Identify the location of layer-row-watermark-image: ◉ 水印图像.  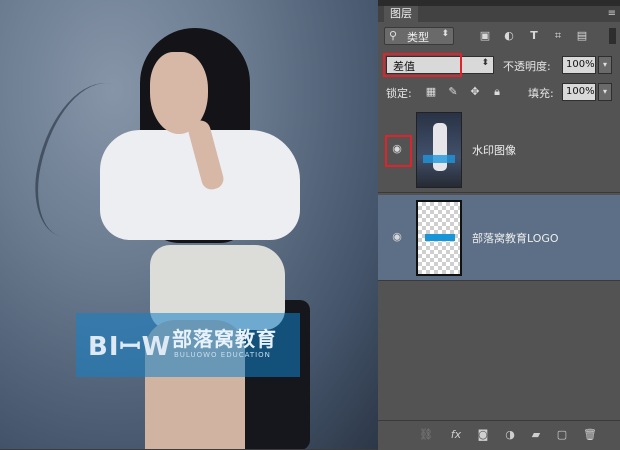
(499, 150).